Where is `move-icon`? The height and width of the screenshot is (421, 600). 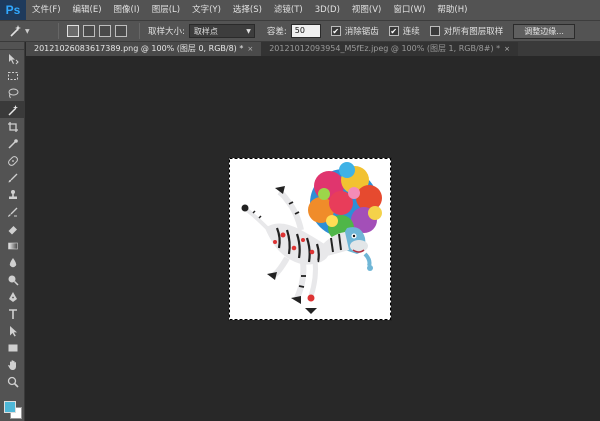
move-icon is located at coordinates (12, 58).